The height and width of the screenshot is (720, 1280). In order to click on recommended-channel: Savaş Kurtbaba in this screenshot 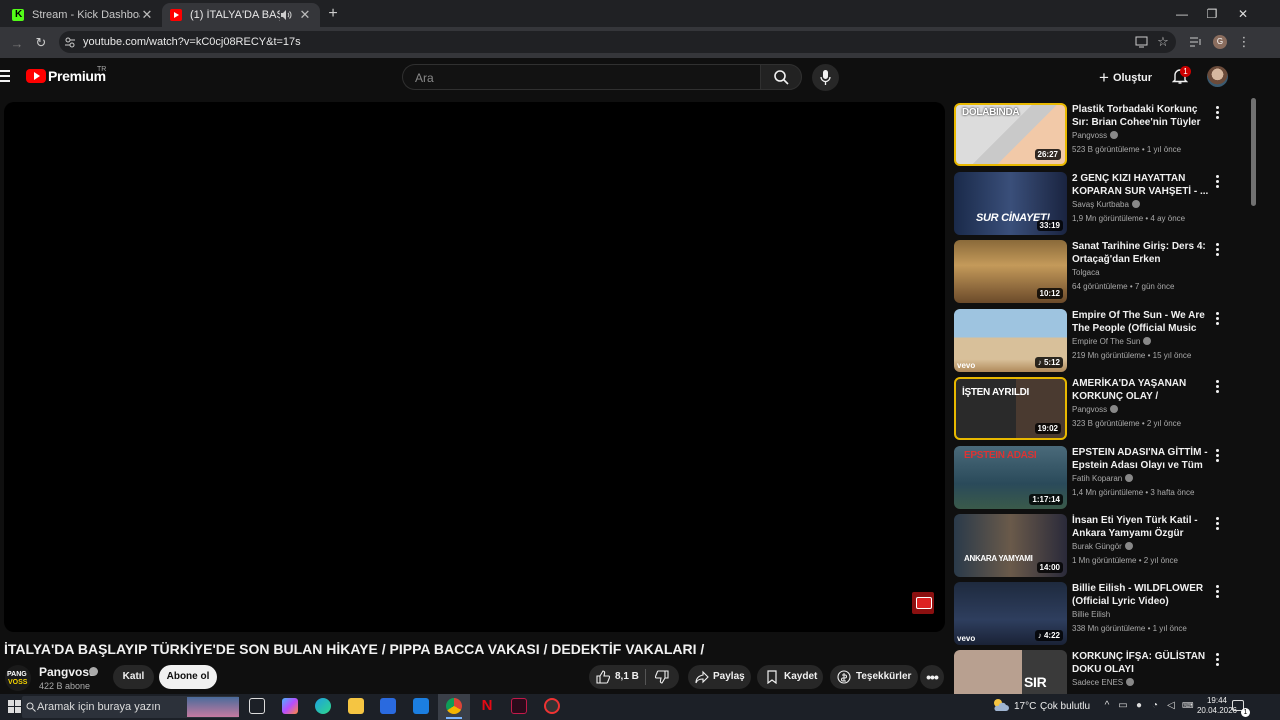, I will do `click(1106, 204)`.